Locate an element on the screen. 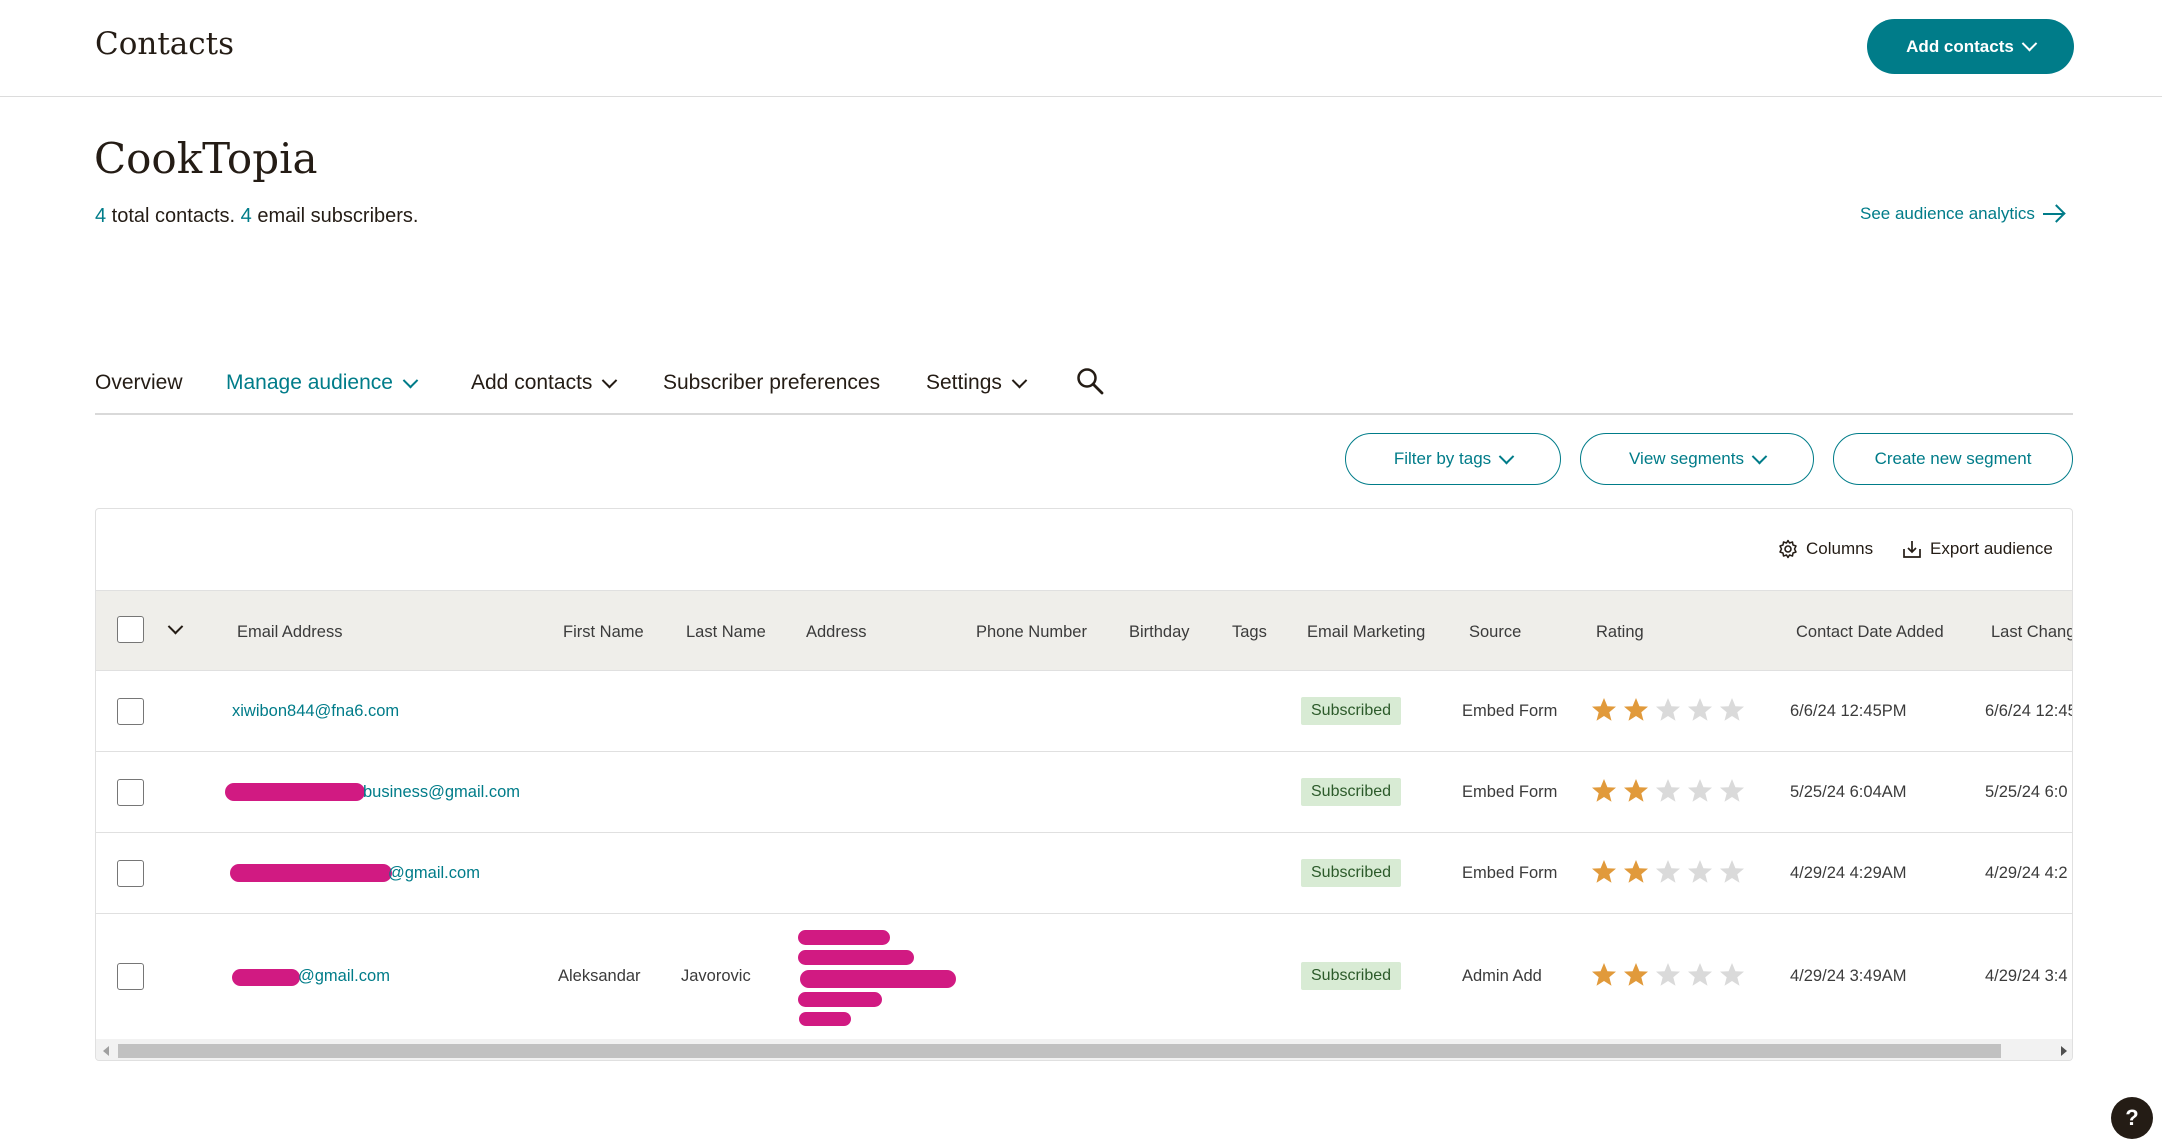 The height and width of the screenshot is (1148, 2162). last-changed-cell: 4/29/24 3:4 is located at coordinates (2026, 976).